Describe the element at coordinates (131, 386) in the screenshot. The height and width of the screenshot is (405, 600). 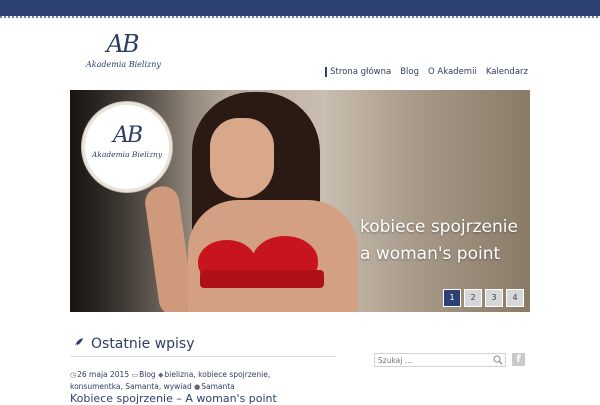
I see `post-tags-continued: konsumentka, Samanta, wywiad` at that location.